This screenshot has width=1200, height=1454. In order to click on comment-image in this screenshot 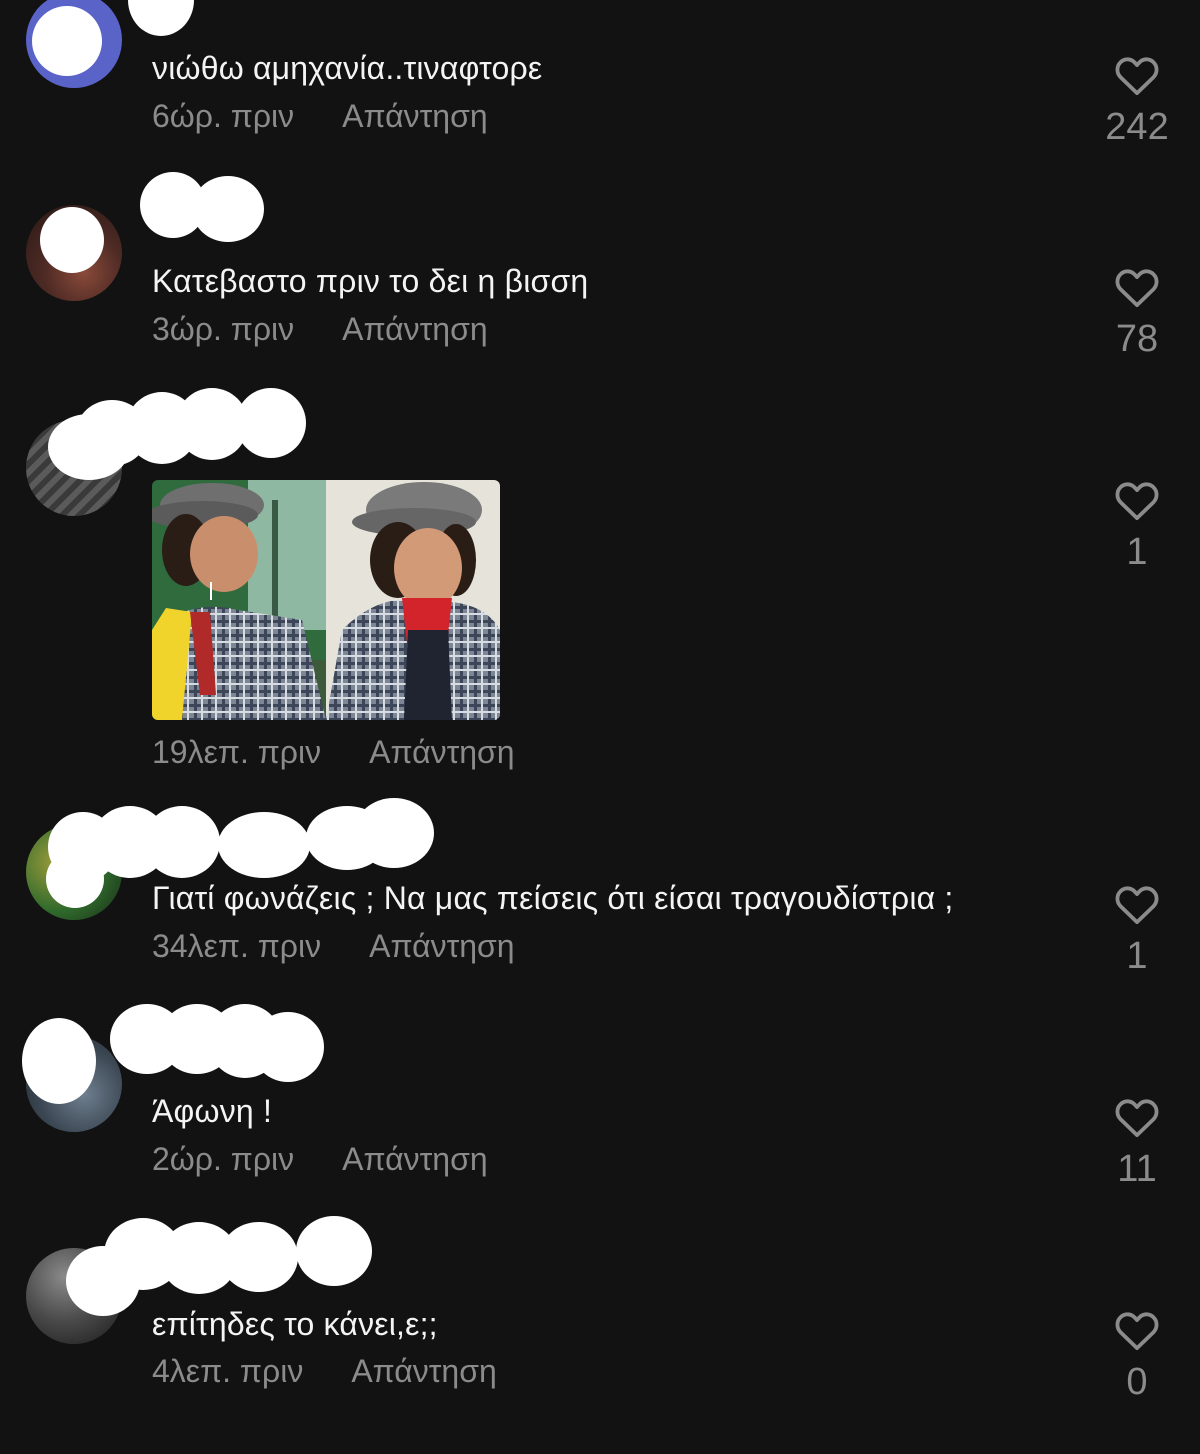, I will do `click(326, 600)`.